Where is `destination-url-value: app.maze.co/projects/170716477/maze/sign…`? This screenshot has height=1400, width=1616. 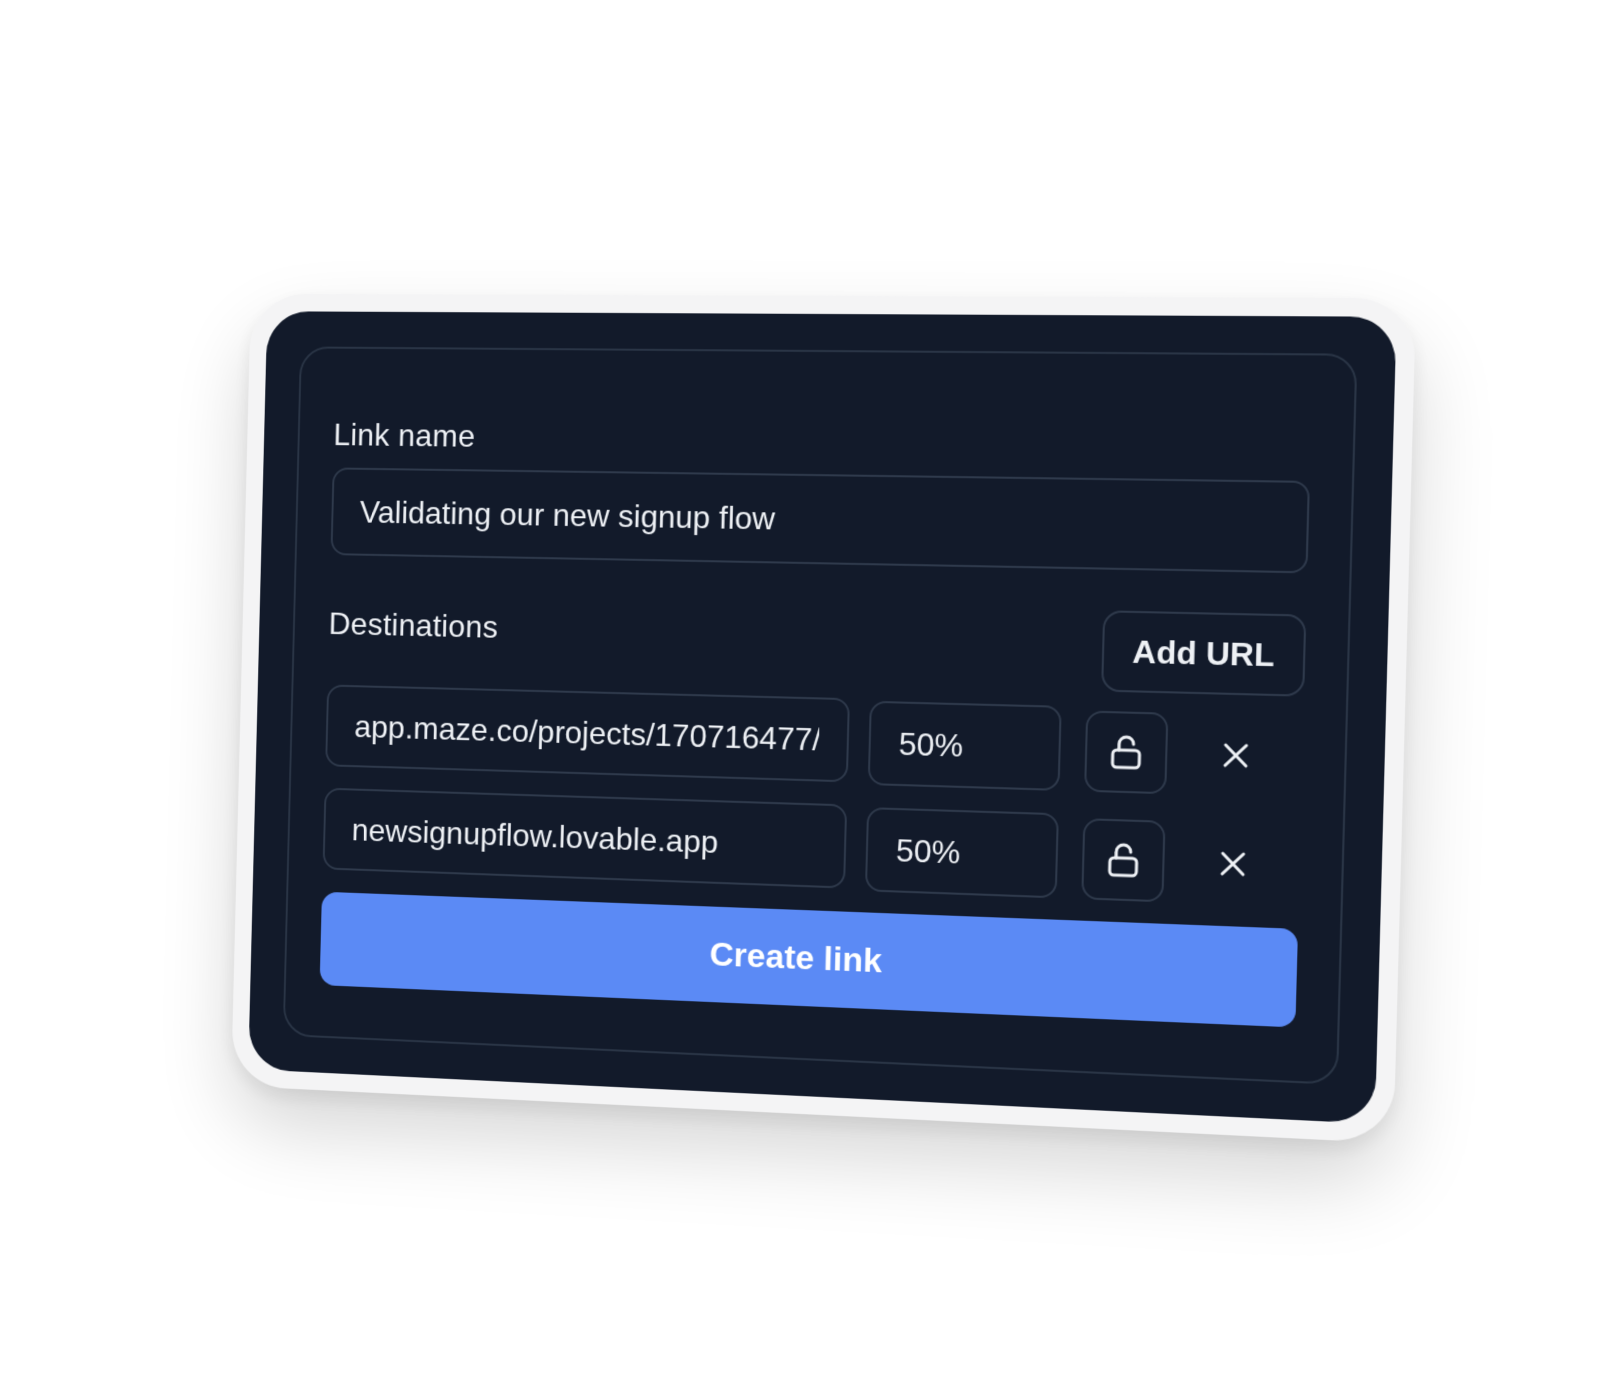 destination-url-value: app.maze.co/projects/170716477/maze/sign… is located at coordinates (586, 733).